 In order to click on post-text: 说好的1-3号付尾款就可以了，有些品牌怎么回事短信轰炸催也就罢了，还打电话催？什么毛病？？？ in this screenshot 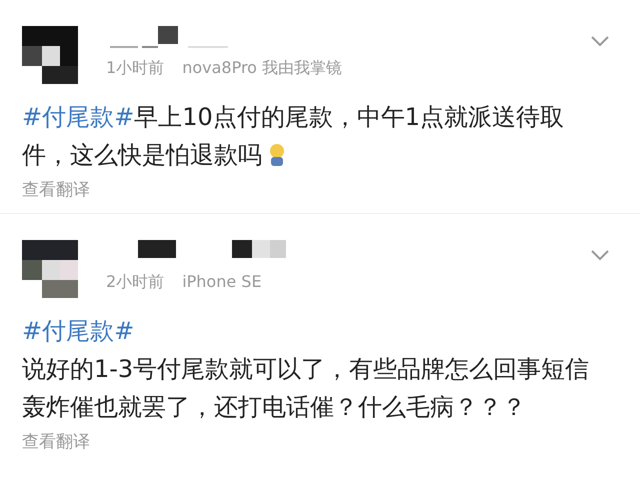, I will do `click(306, 388)`.